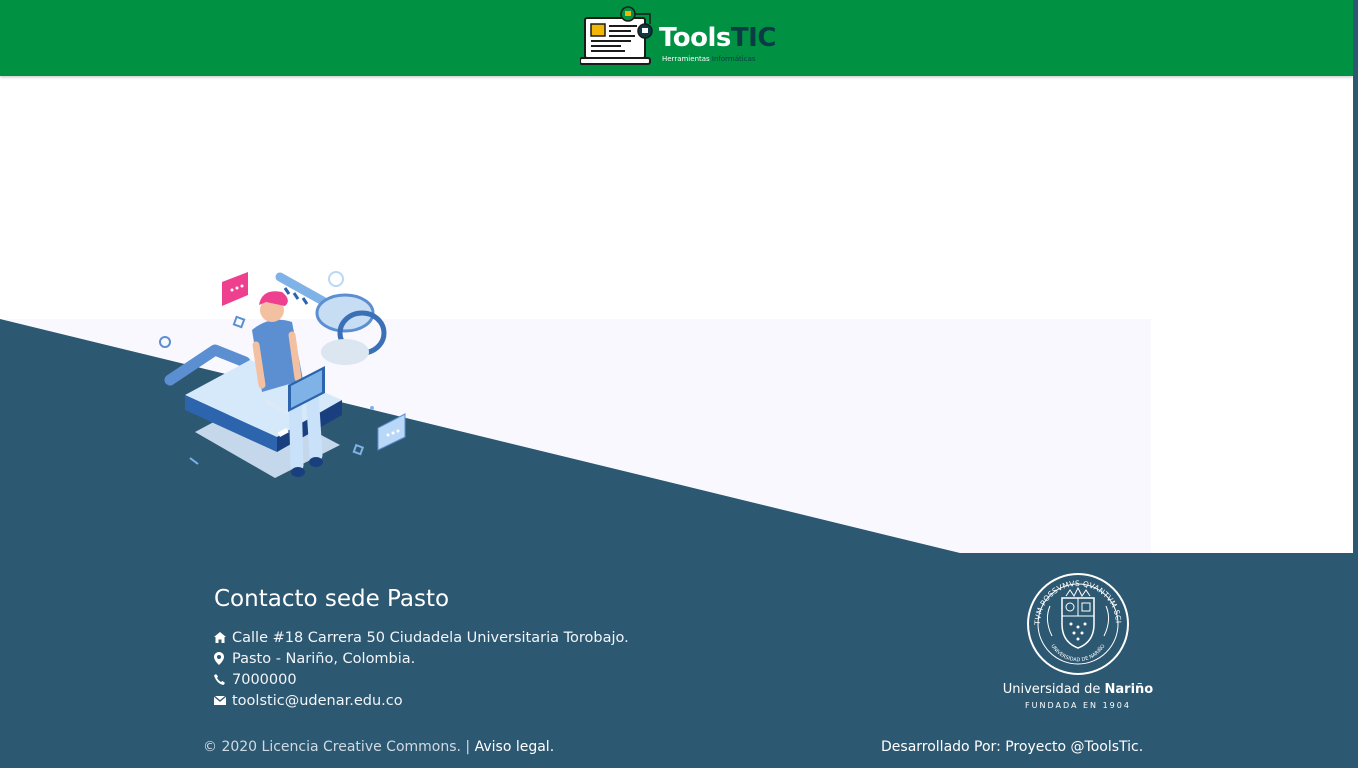 The height and width of the screenshot is (768, 1358). Describe the element at coordinates (1077, 653) in the screenshot. I see `svg-text: UNIVERSIDAD DE NARIÑO` at that location.